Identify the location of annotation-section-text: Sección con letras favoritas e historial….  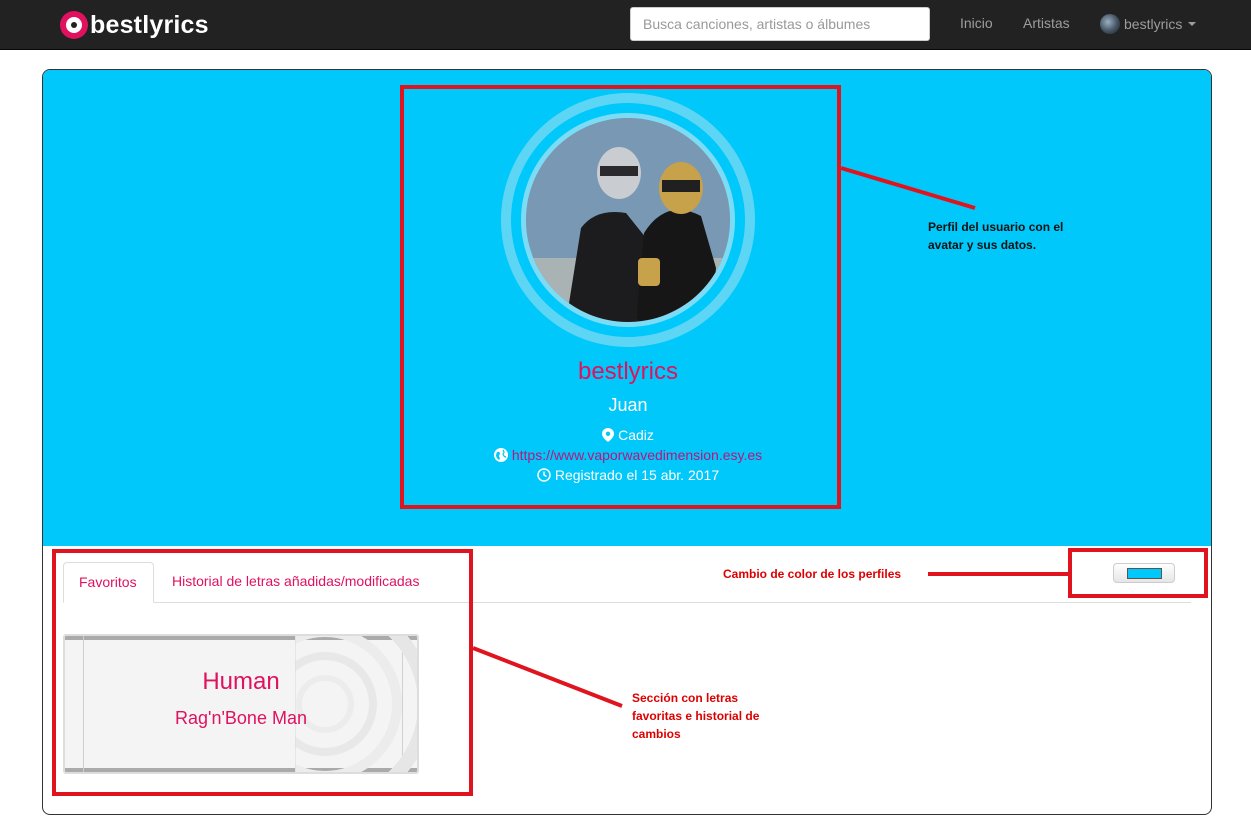
(696, 716).